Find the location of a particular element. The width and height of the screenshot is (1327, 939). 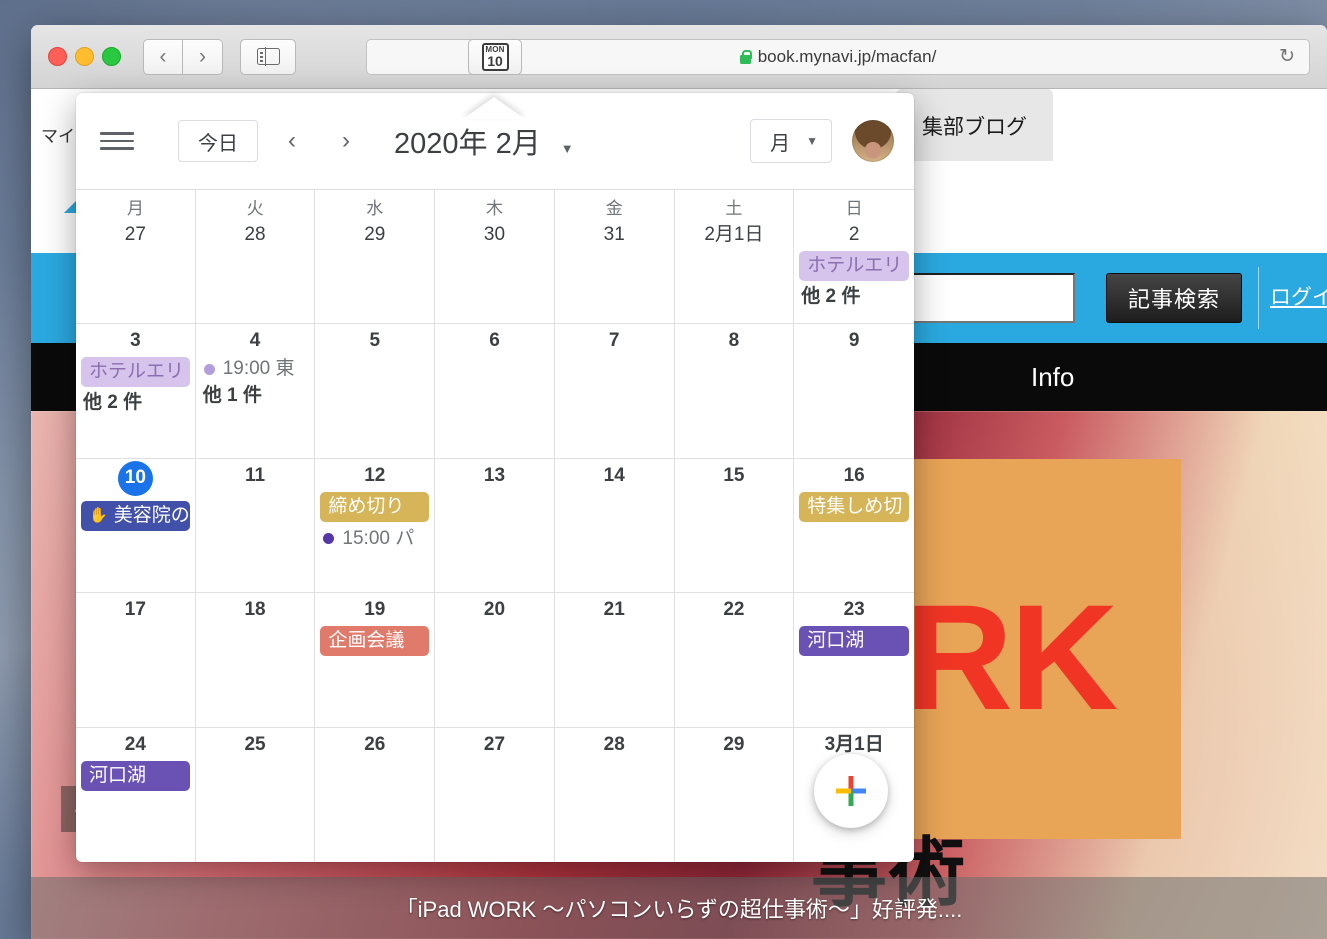

day-number: 25 is located at coordinates (255, 745).